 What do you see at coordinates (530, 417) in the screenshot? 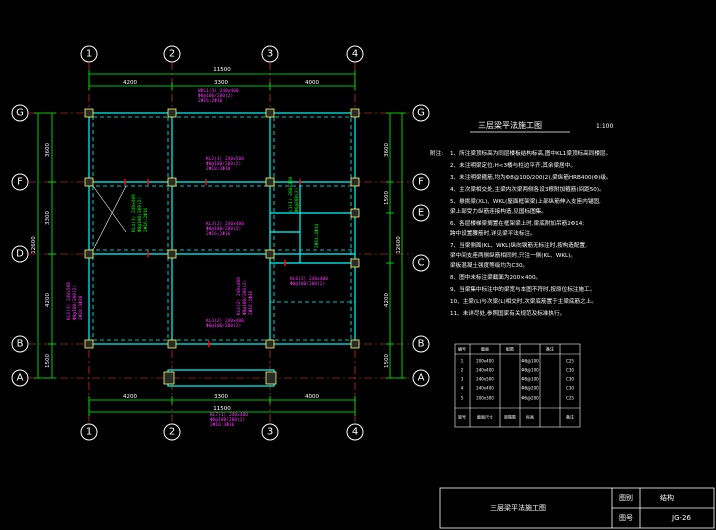
I see `legend-footer-cell: 标高` at bounding box center [530, 417].